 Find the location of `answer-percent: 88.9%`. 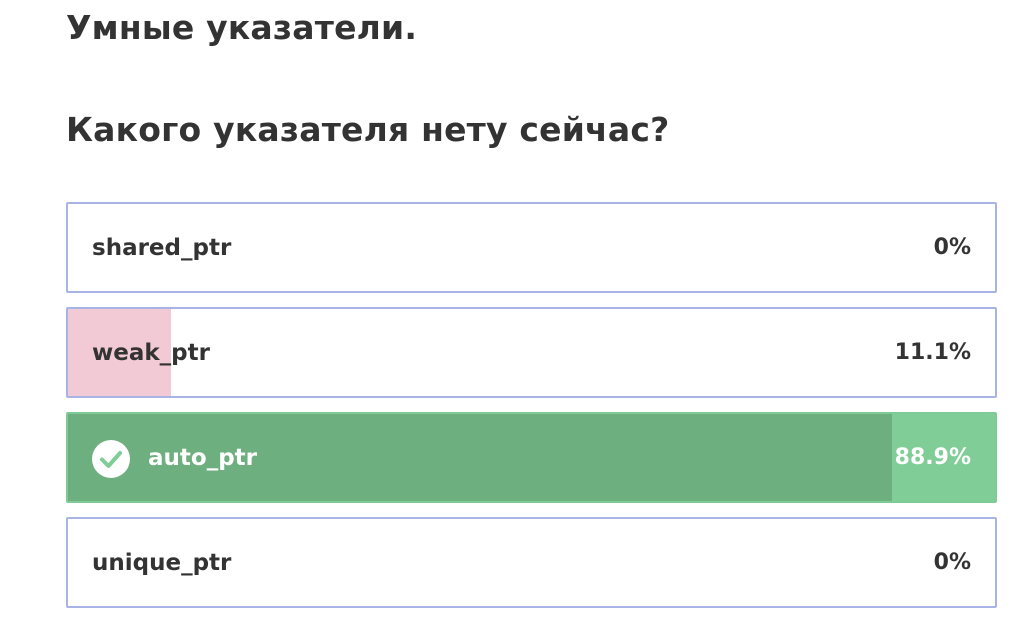

answer-percent: 88.9% is located at coordinates (932, 457).